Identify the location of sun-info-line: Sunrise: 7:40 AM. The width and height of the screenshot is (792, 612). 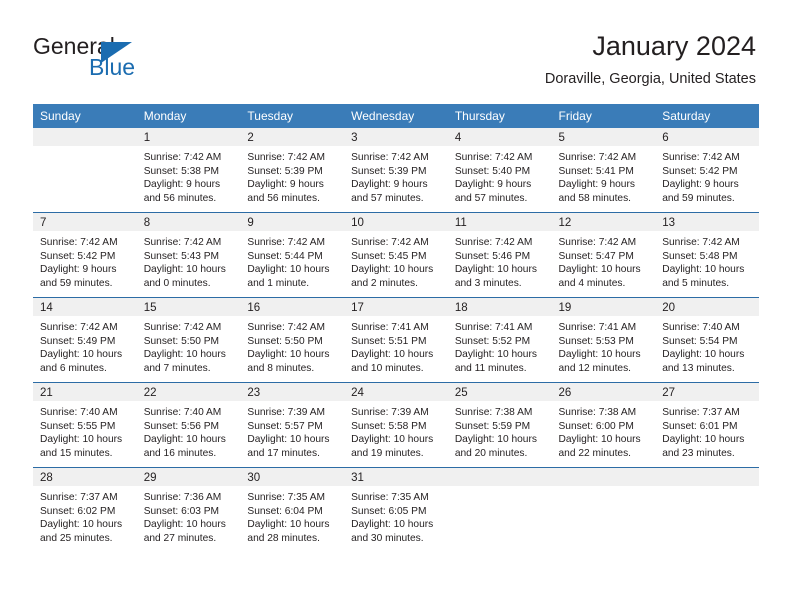
(182, 412).